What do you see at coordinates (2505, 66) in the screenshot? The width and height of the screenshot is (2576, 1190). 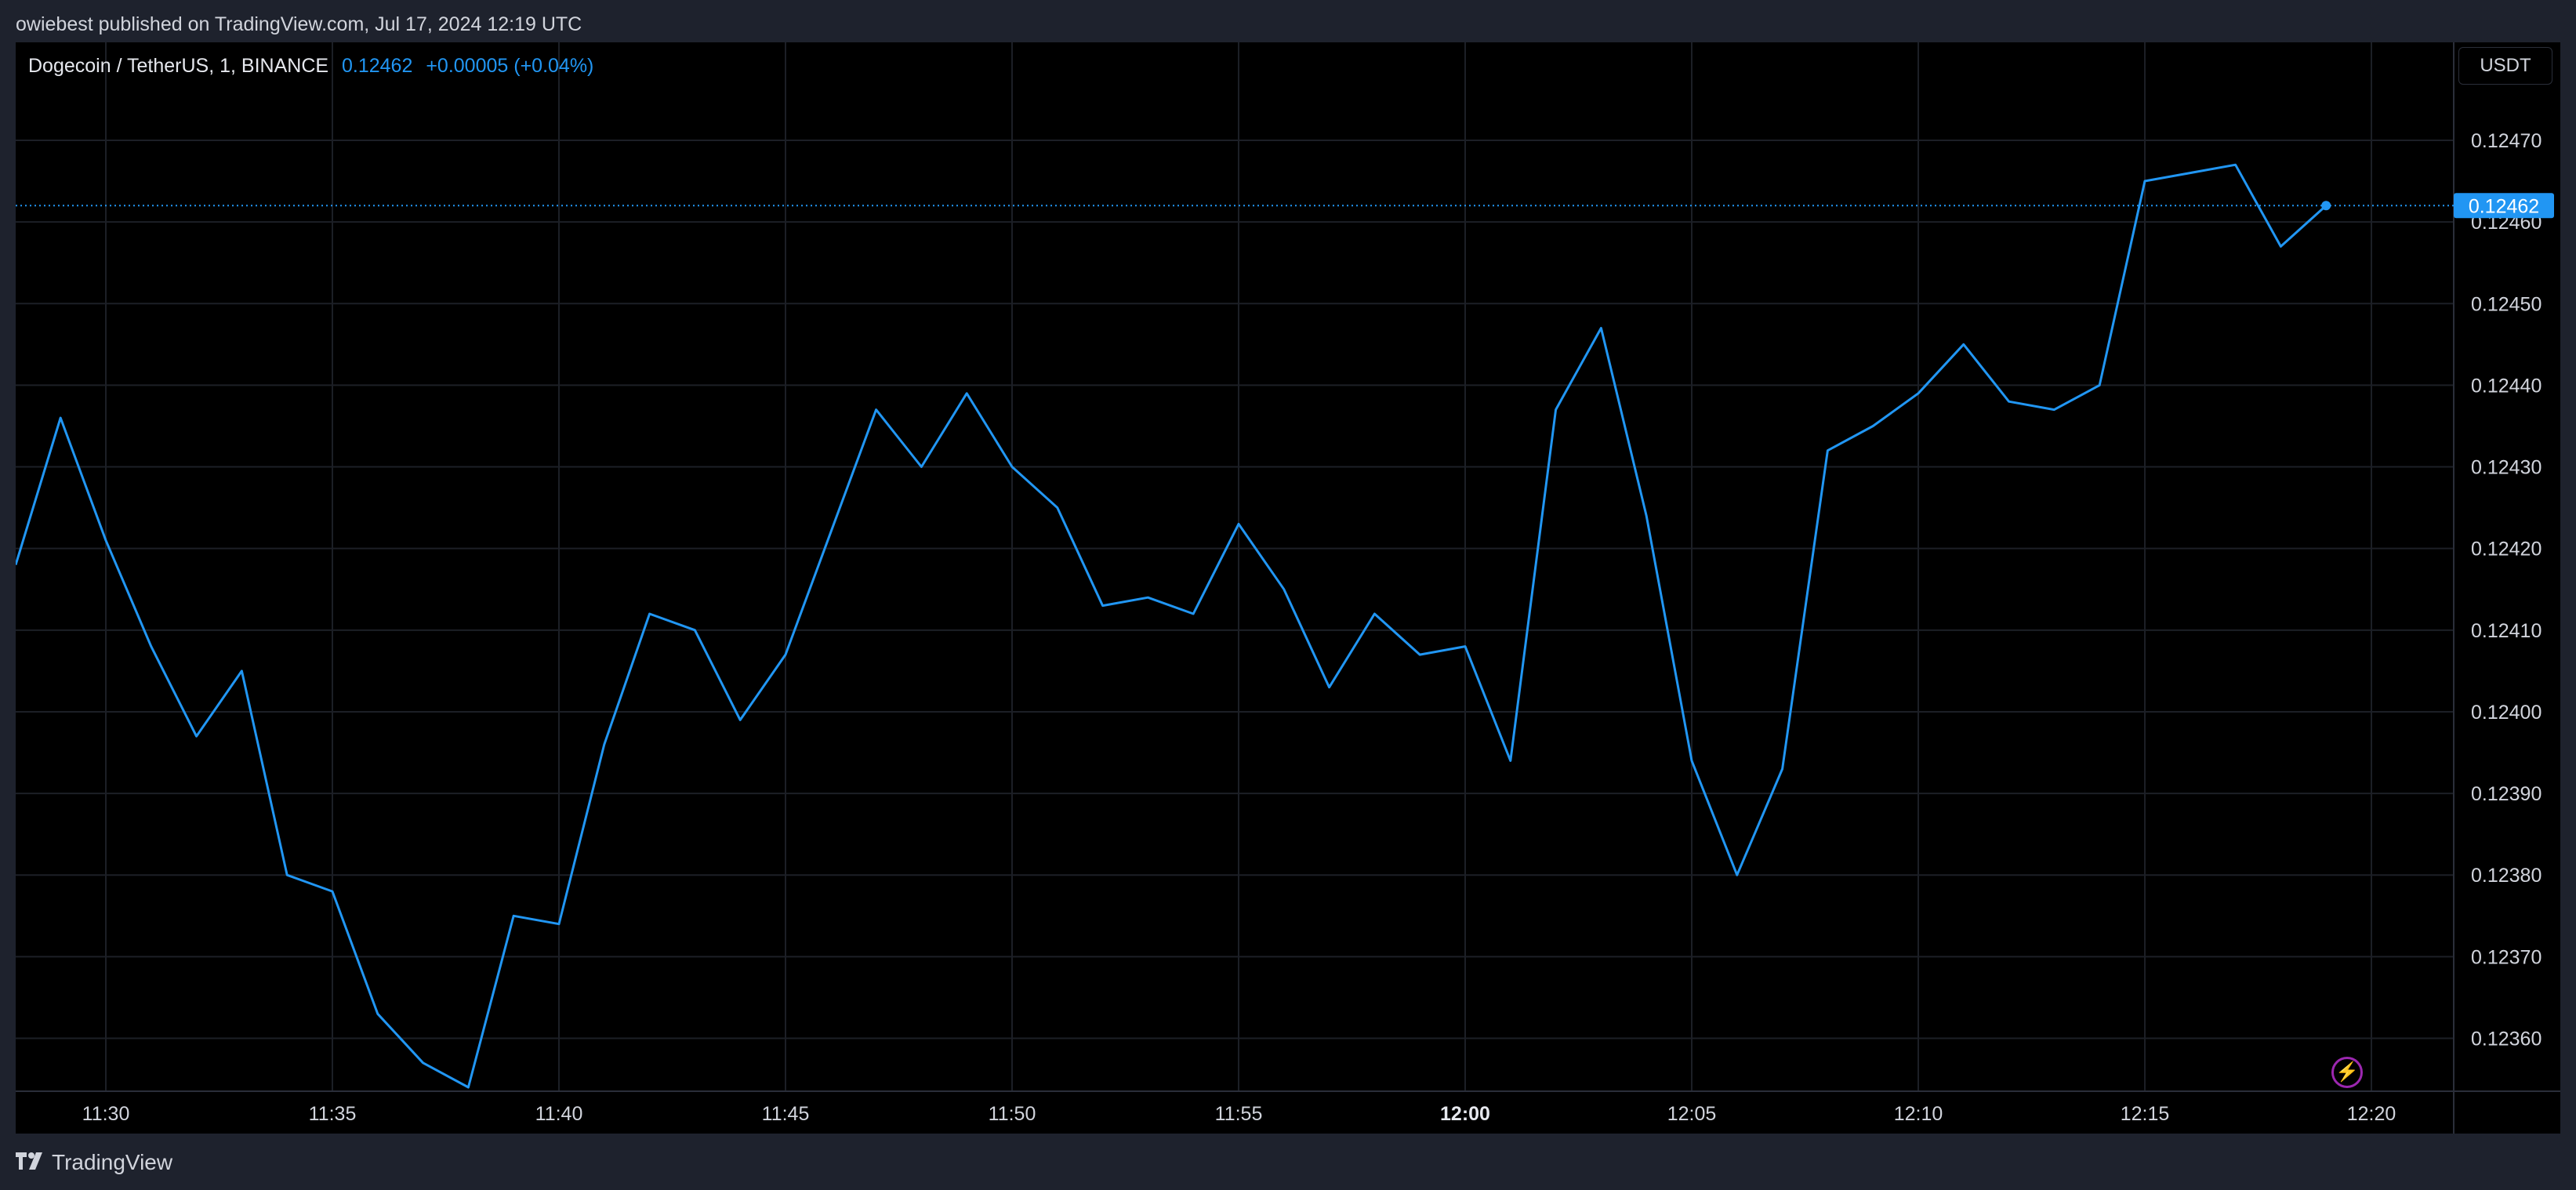 I see `currency-button: USDT` at bounding box center [2505, 66].